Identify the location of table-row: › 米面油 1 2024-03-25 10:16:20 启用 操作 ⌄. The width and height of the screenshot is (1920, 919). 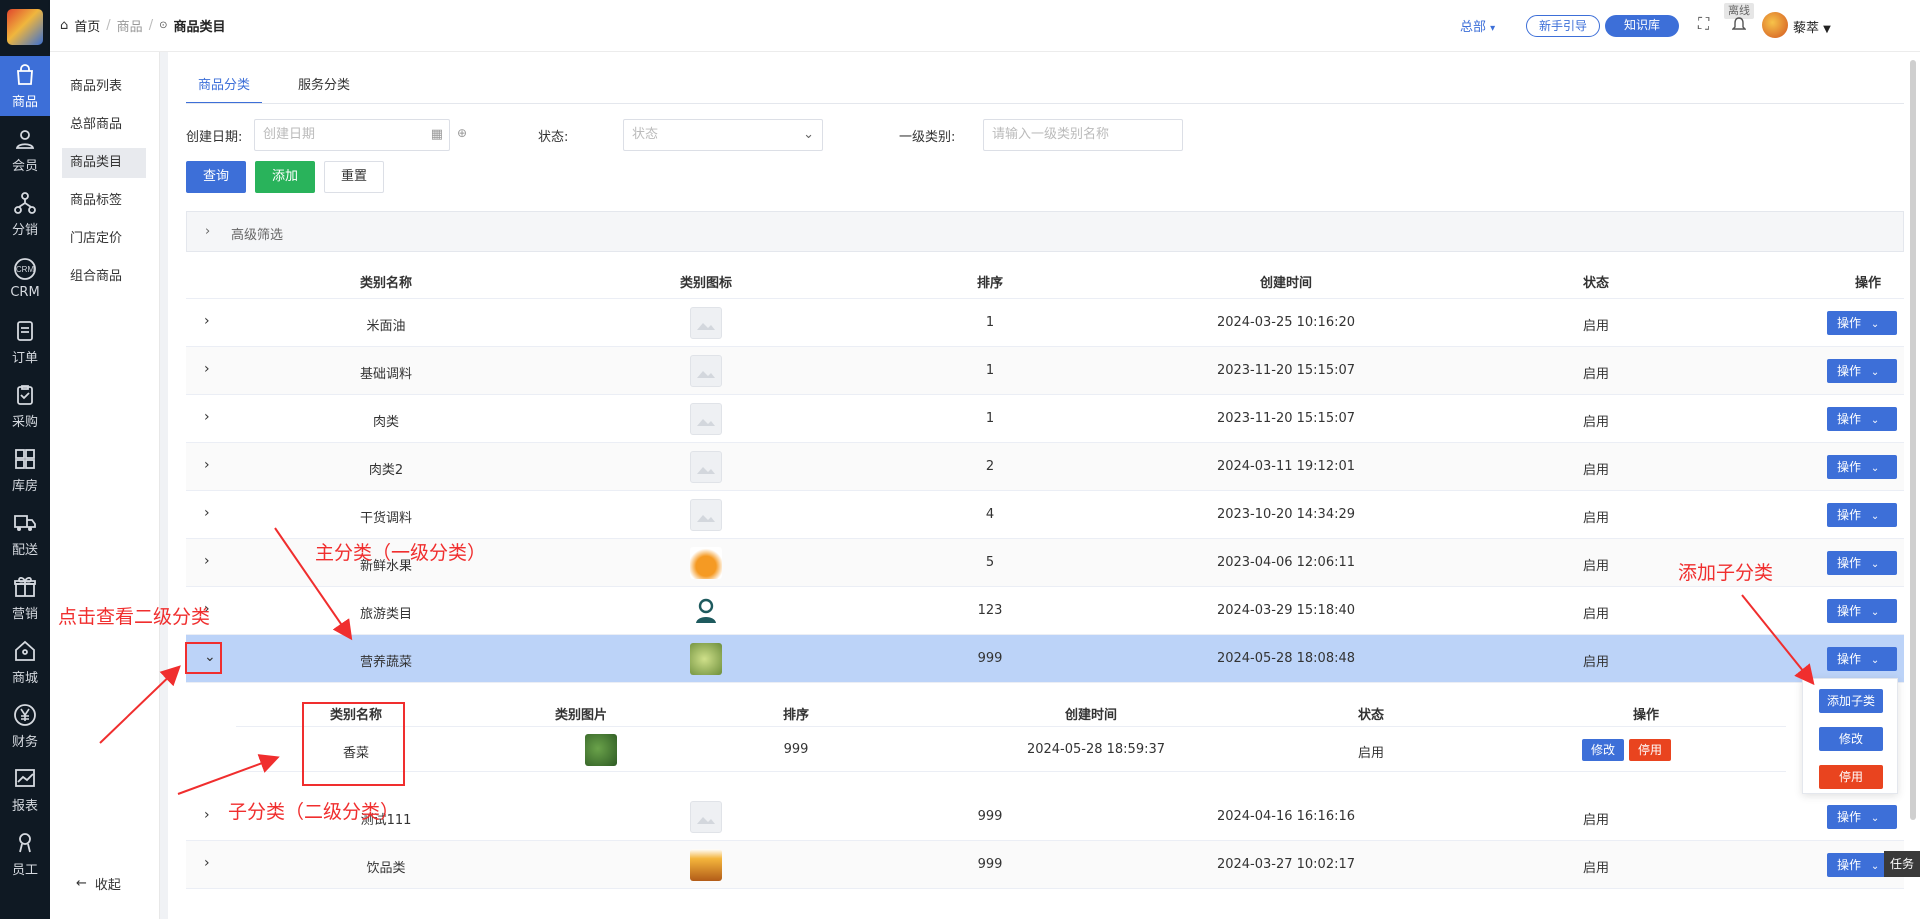
(1045, 323).